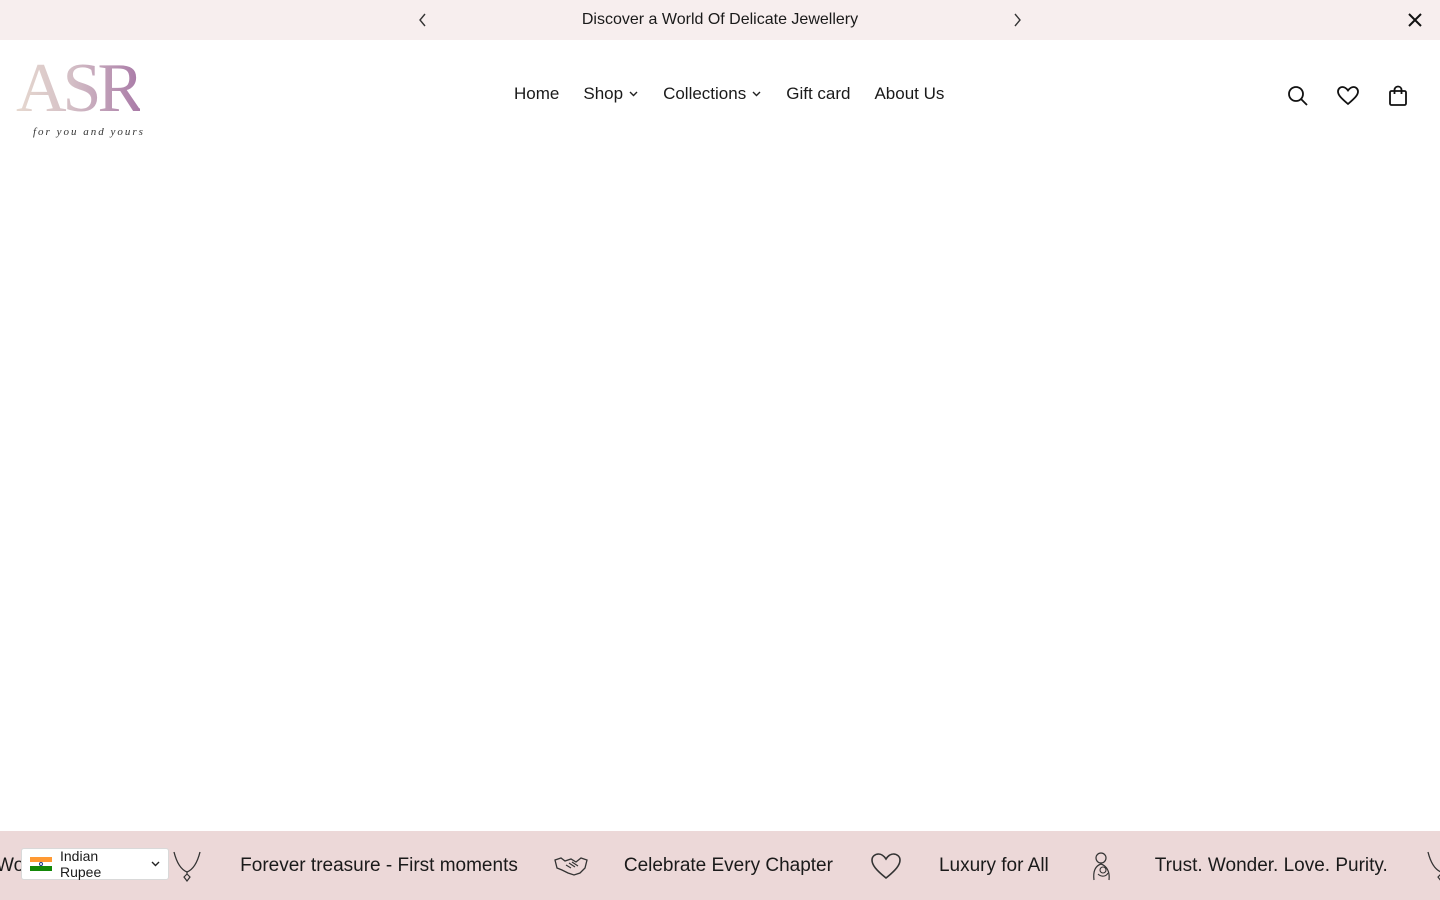 The width and height of the screenshot is (1440, 900). What do you see at coordinates (571, 866) in the screenshot?
I see `handshake-icon` at bounding box center [571, 866].